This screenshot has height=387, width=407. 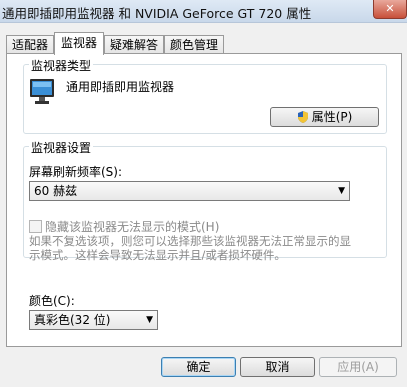 What do you see at coordinates (79, 43) in the screenshot?
I see `tab-monitor: 监视器` at bounding box center [79, 43].